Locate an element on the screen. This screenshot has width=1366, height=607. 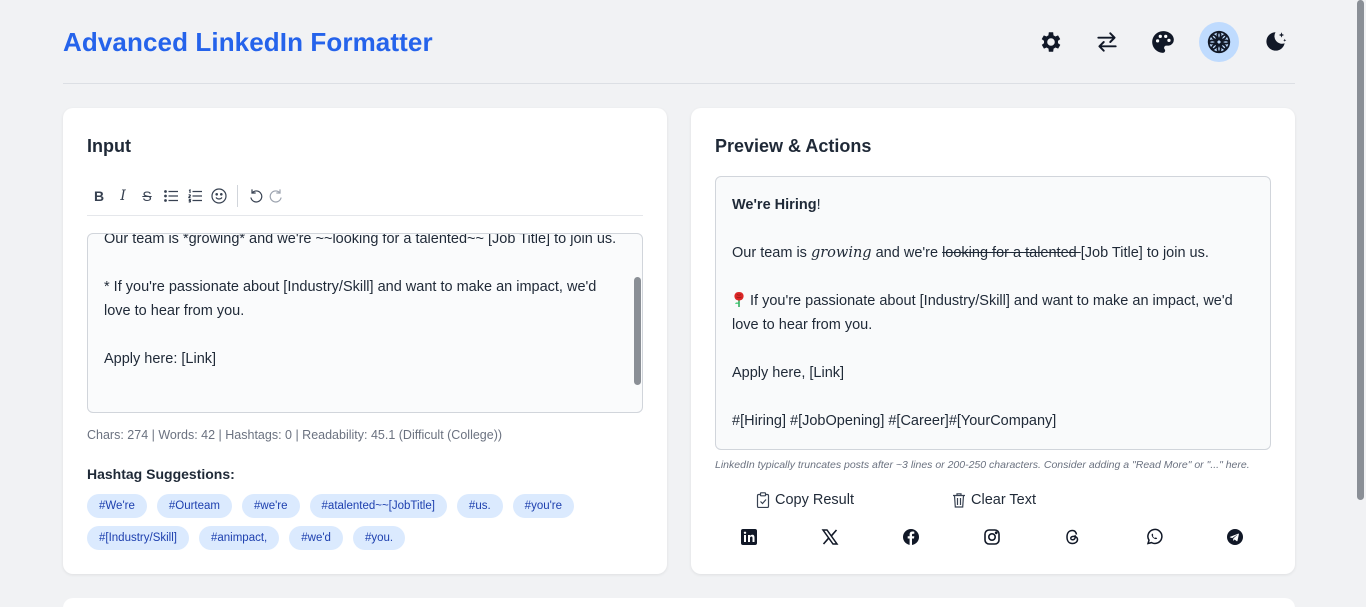
undo-button is located at coordinates (256, 196).